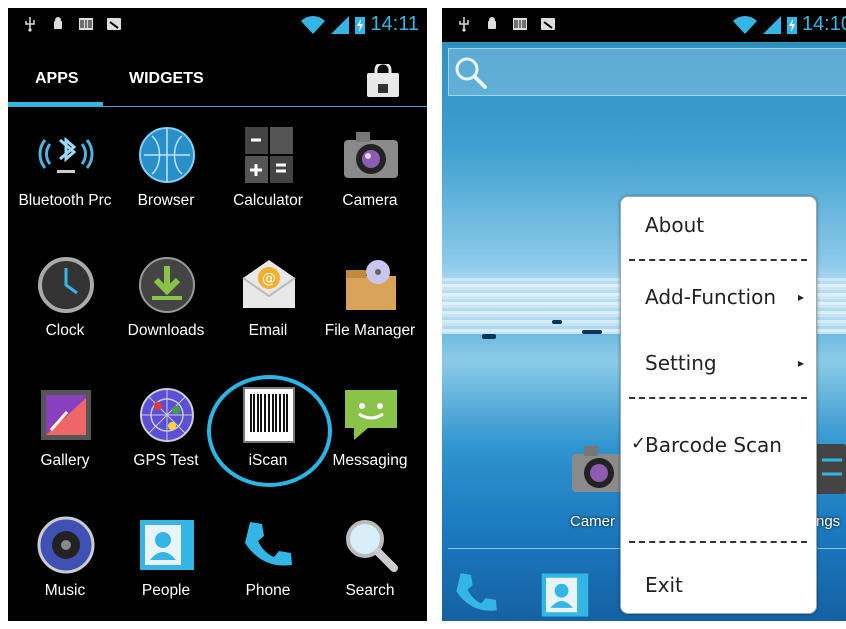 The width and height of the screenshot is (846, 629). What do you see at coordinates (268, 311) in the screenshot?
I see `app-email: @ Email` at bounding box center [268, 311].